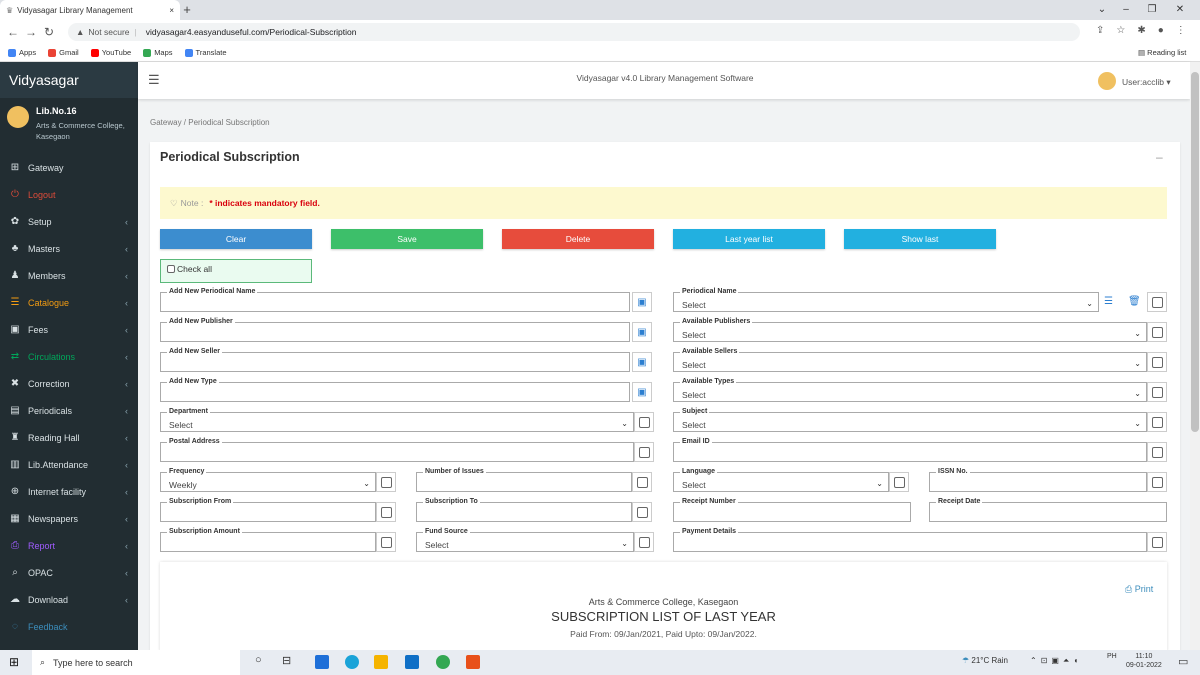  Describe the element at coordinates (792, 510) in the screenshot. I see `receipt-number-input: Receipt Number` at that location.